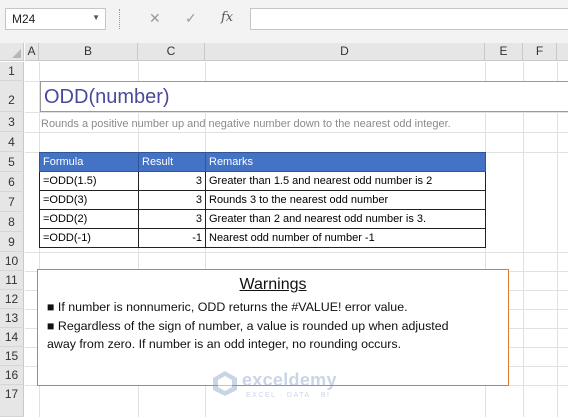 Image resolution: width=568 pixels, height=417 pixels. I want to click on row-header-2: 2, so click(12, 96).